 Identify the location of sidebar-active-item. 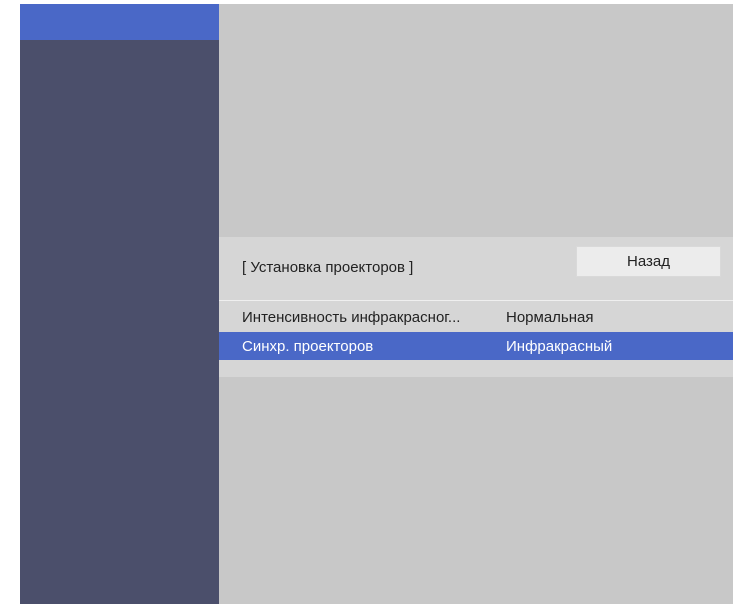
(119, 22).